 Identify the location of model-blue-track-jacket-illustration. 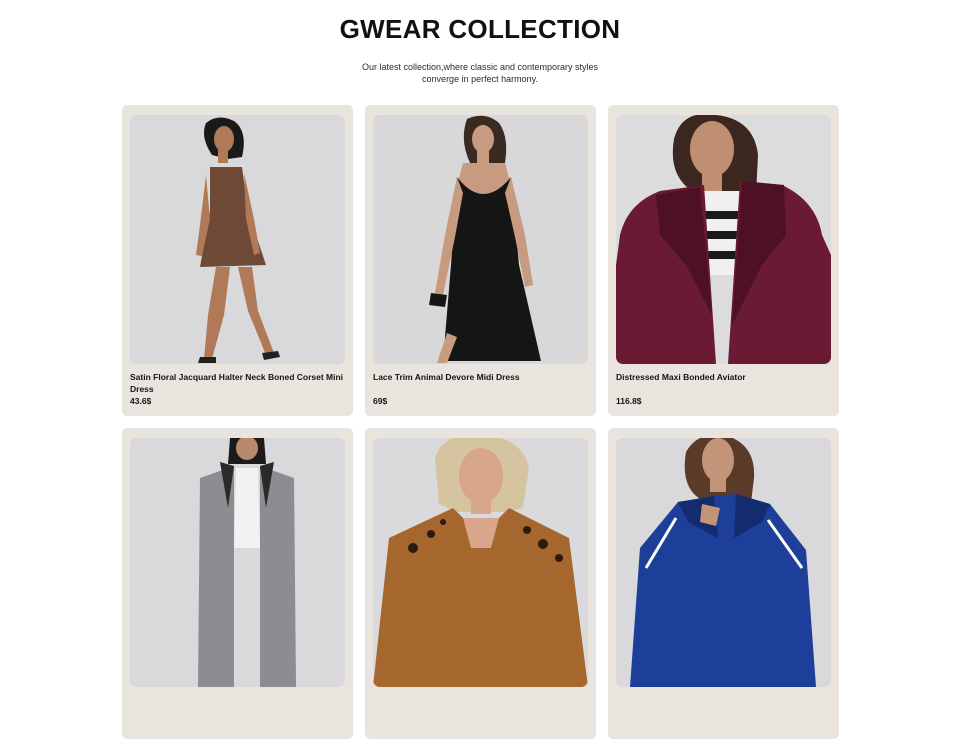
(723, 562).